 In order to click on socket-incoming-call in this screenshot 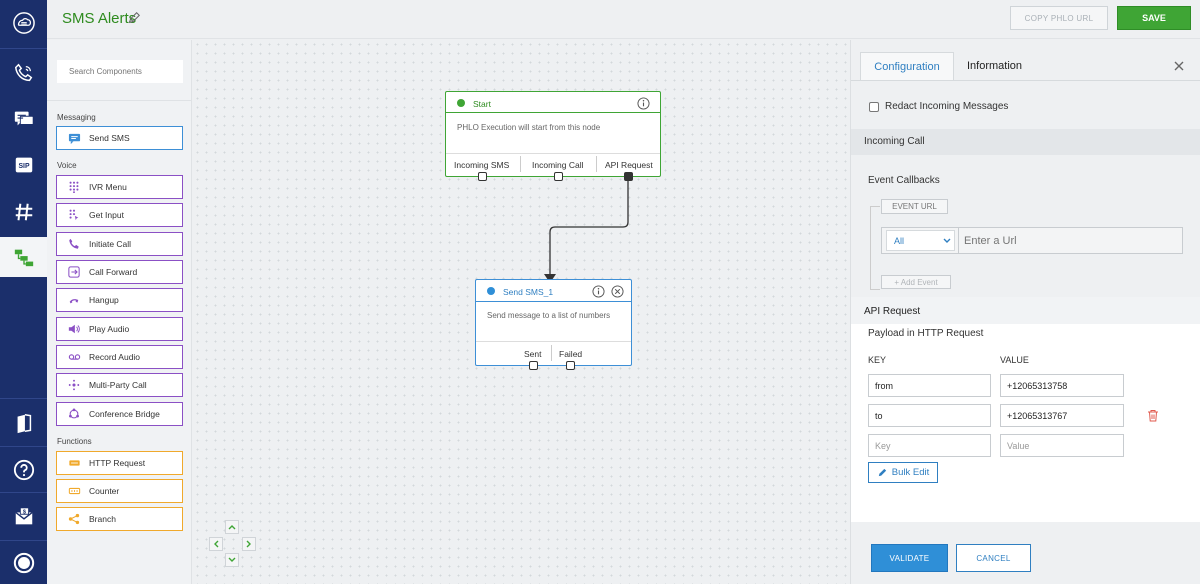, I will do `click(558, 176)`.